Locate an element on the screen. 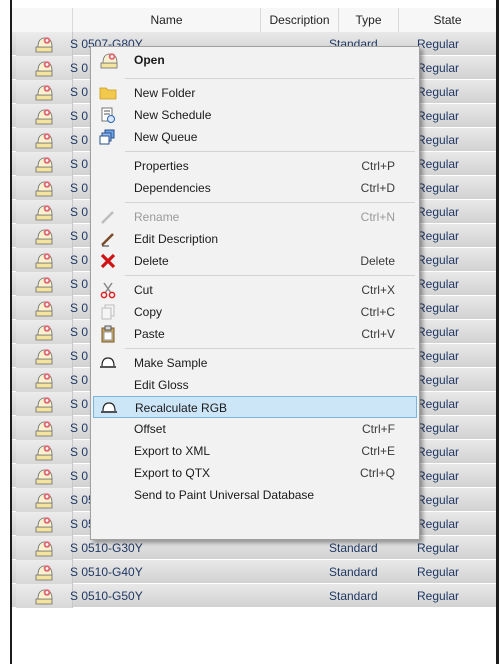  menu-item-edit-gloss: Edit Gloss is located at coordinates (255, 385).